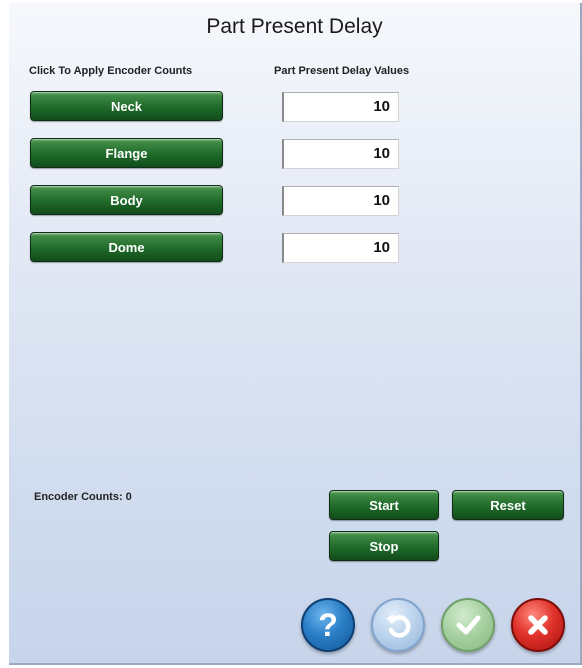 The width and height of the screenshot is (582, 668). I want to click on dome-value-field: 10, so click(340, 248).